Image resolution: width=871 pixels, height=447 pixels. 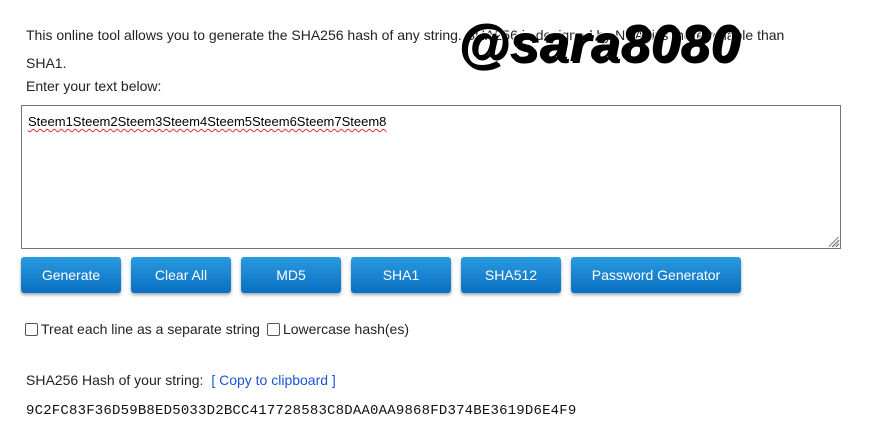 I want to click on copy-to-clipboard-link: [ Copy to clipboard ], so click(x=273, y=380).